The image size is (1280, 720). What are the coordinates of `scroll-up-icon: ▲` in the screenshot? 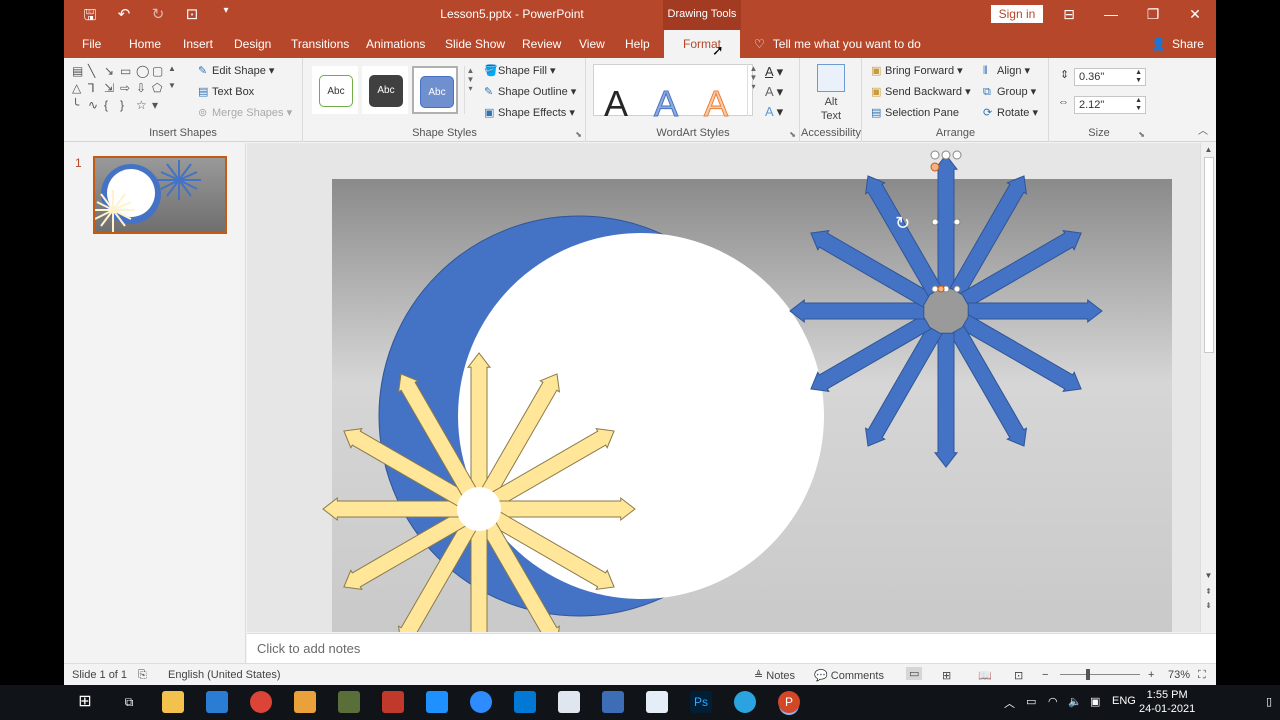 It's located at (1208, 149).